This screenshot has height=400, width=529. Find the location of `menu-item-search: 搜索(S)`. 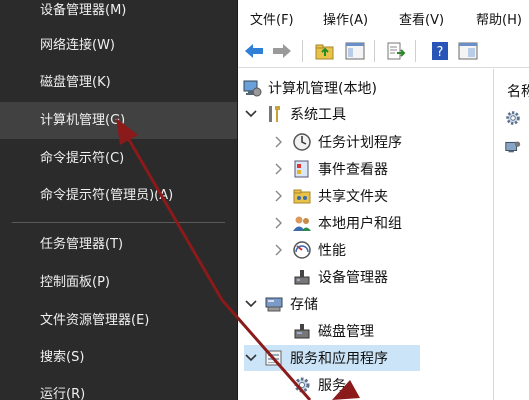

menu-item-search: 搜索(S) is located at coordinates (118, 357).